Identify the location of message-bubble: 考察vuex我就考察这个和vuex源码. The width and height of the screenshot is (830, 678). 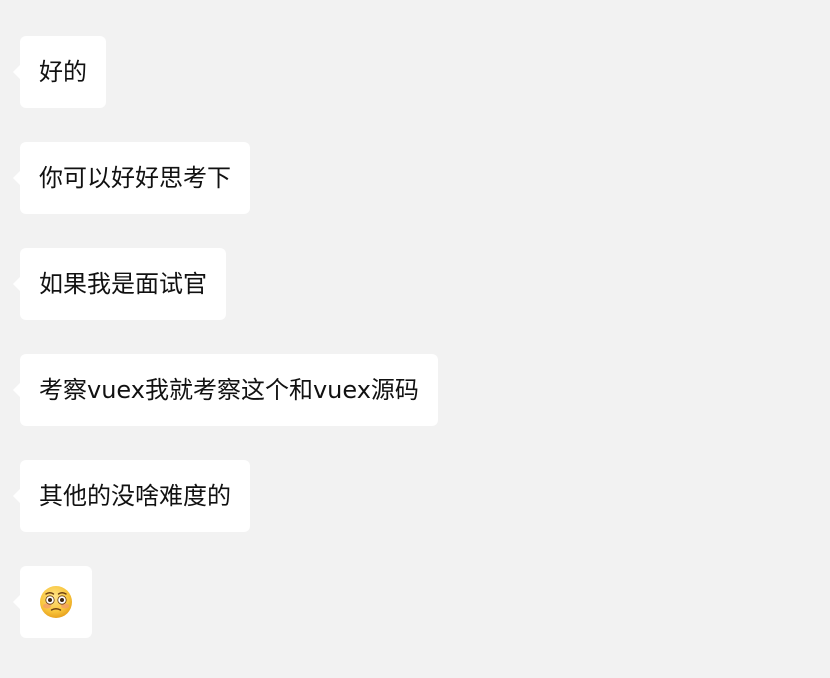
(225, 390).